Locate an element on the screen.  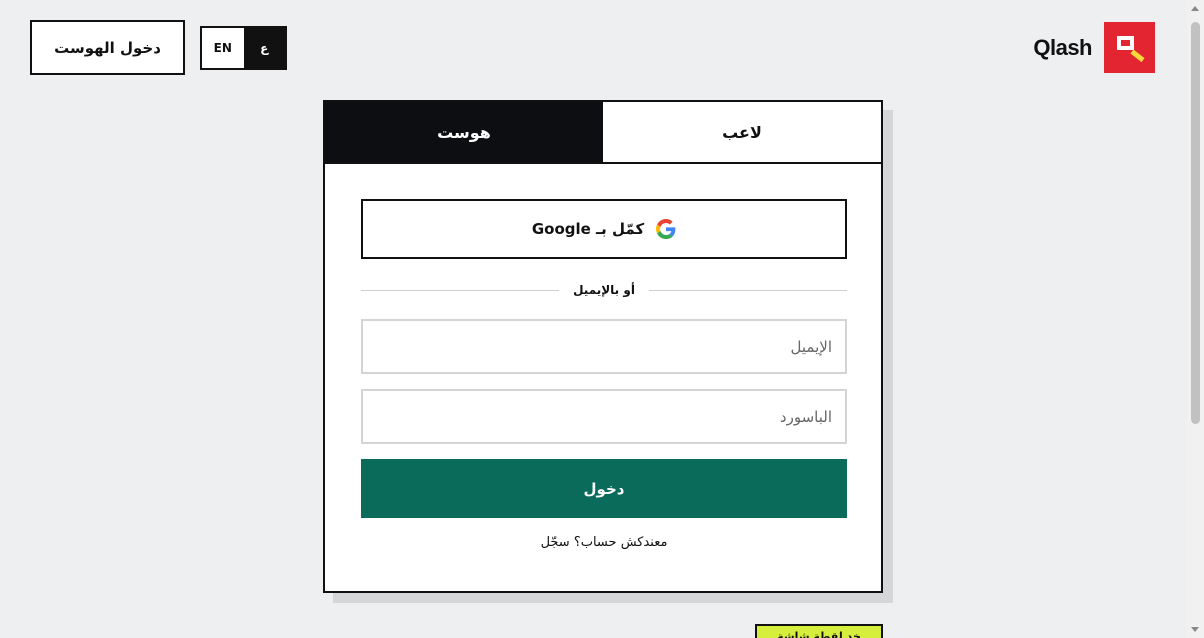
host-login-button: دخول الهوست is located at coordinates (107, 47).